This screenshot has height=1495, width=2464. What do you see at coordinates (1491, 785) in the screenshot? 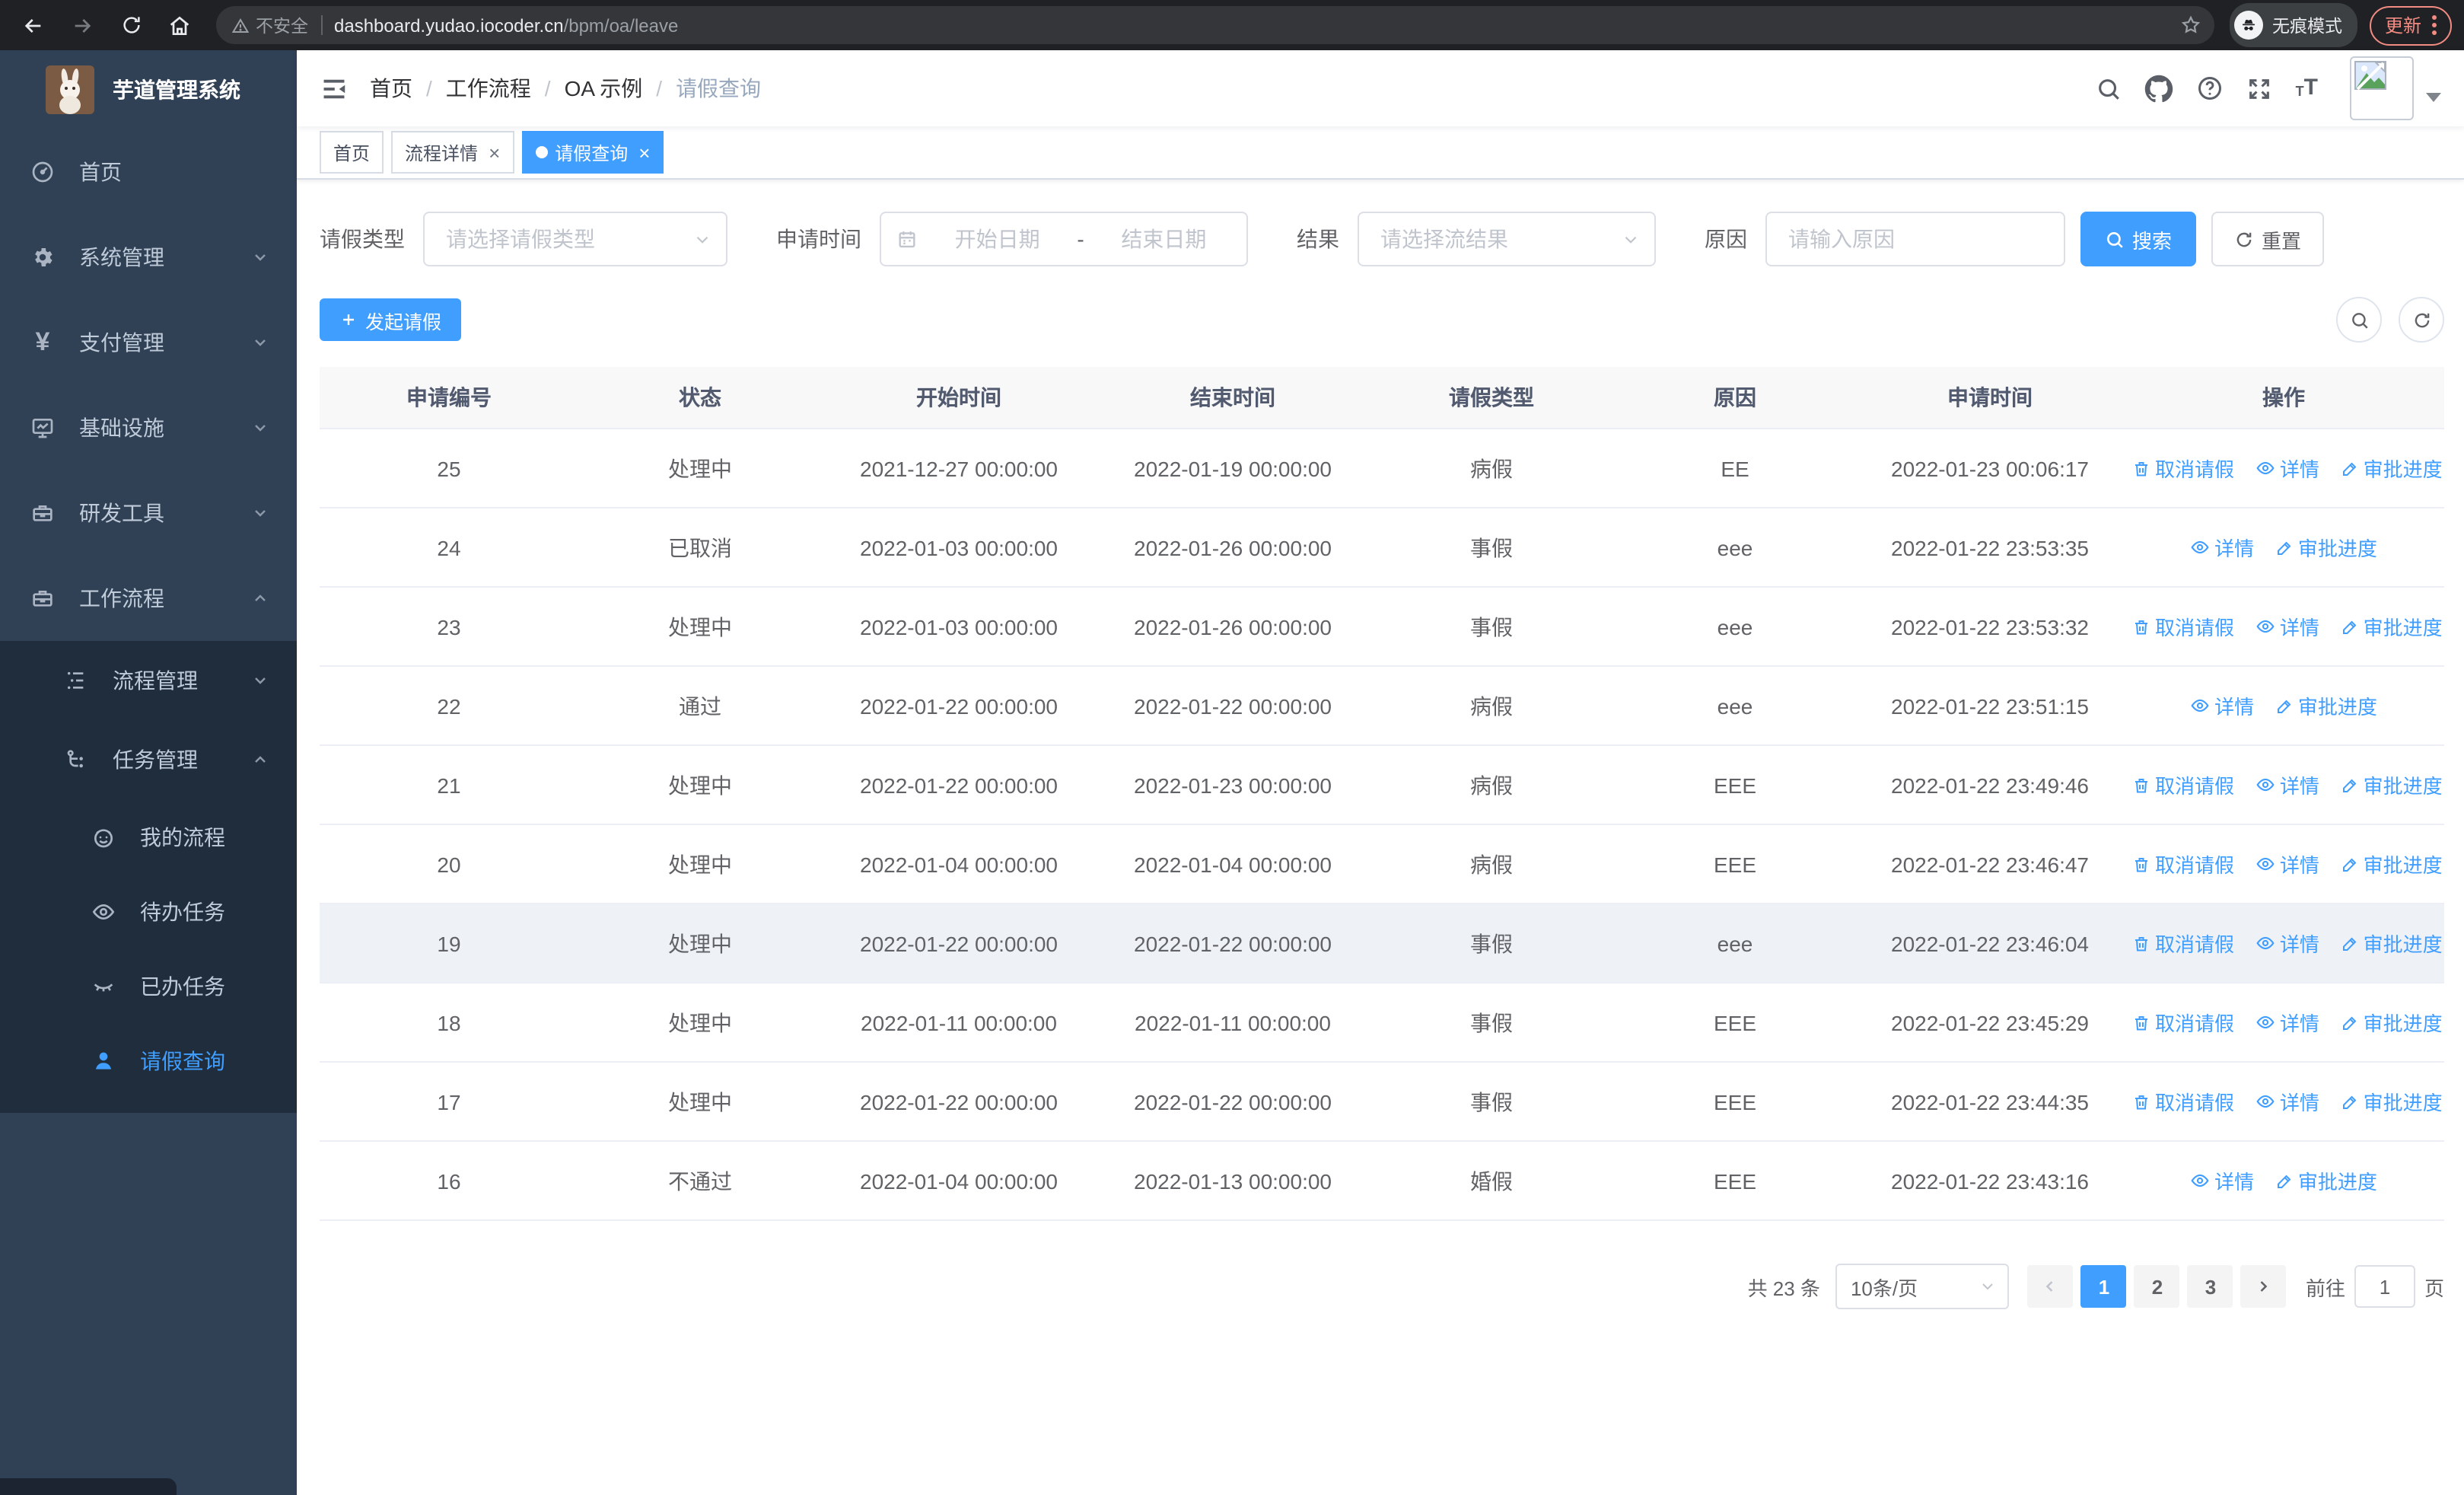
I see `cell-leave-type: 病假` at bounding box center [1491, 785].